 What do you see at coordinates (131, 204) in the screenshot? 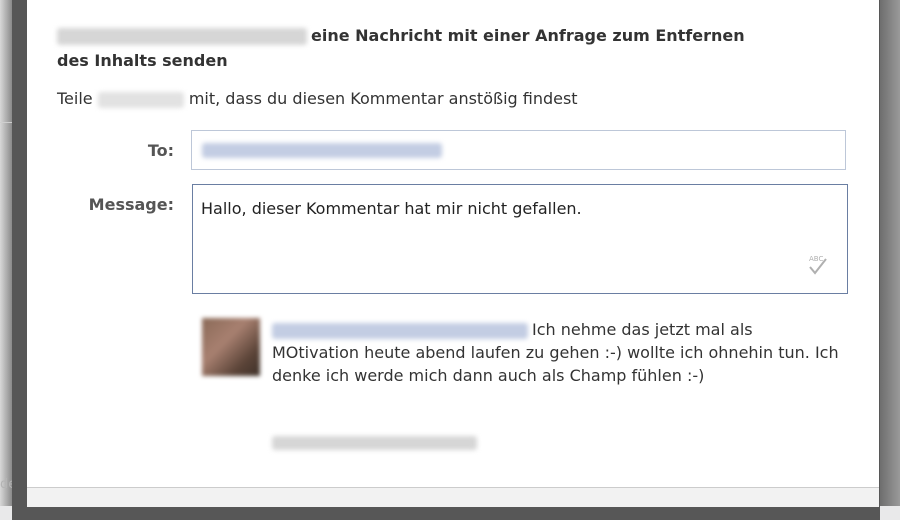
I see `message-label: Message:` at bounding box center [131, 204].